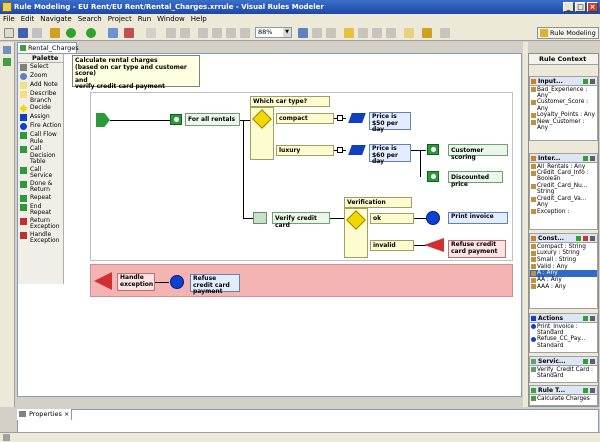 This screenshot has width=600, height=442. I want to click on list-item: New_Customer : Any, so click(563, 125).